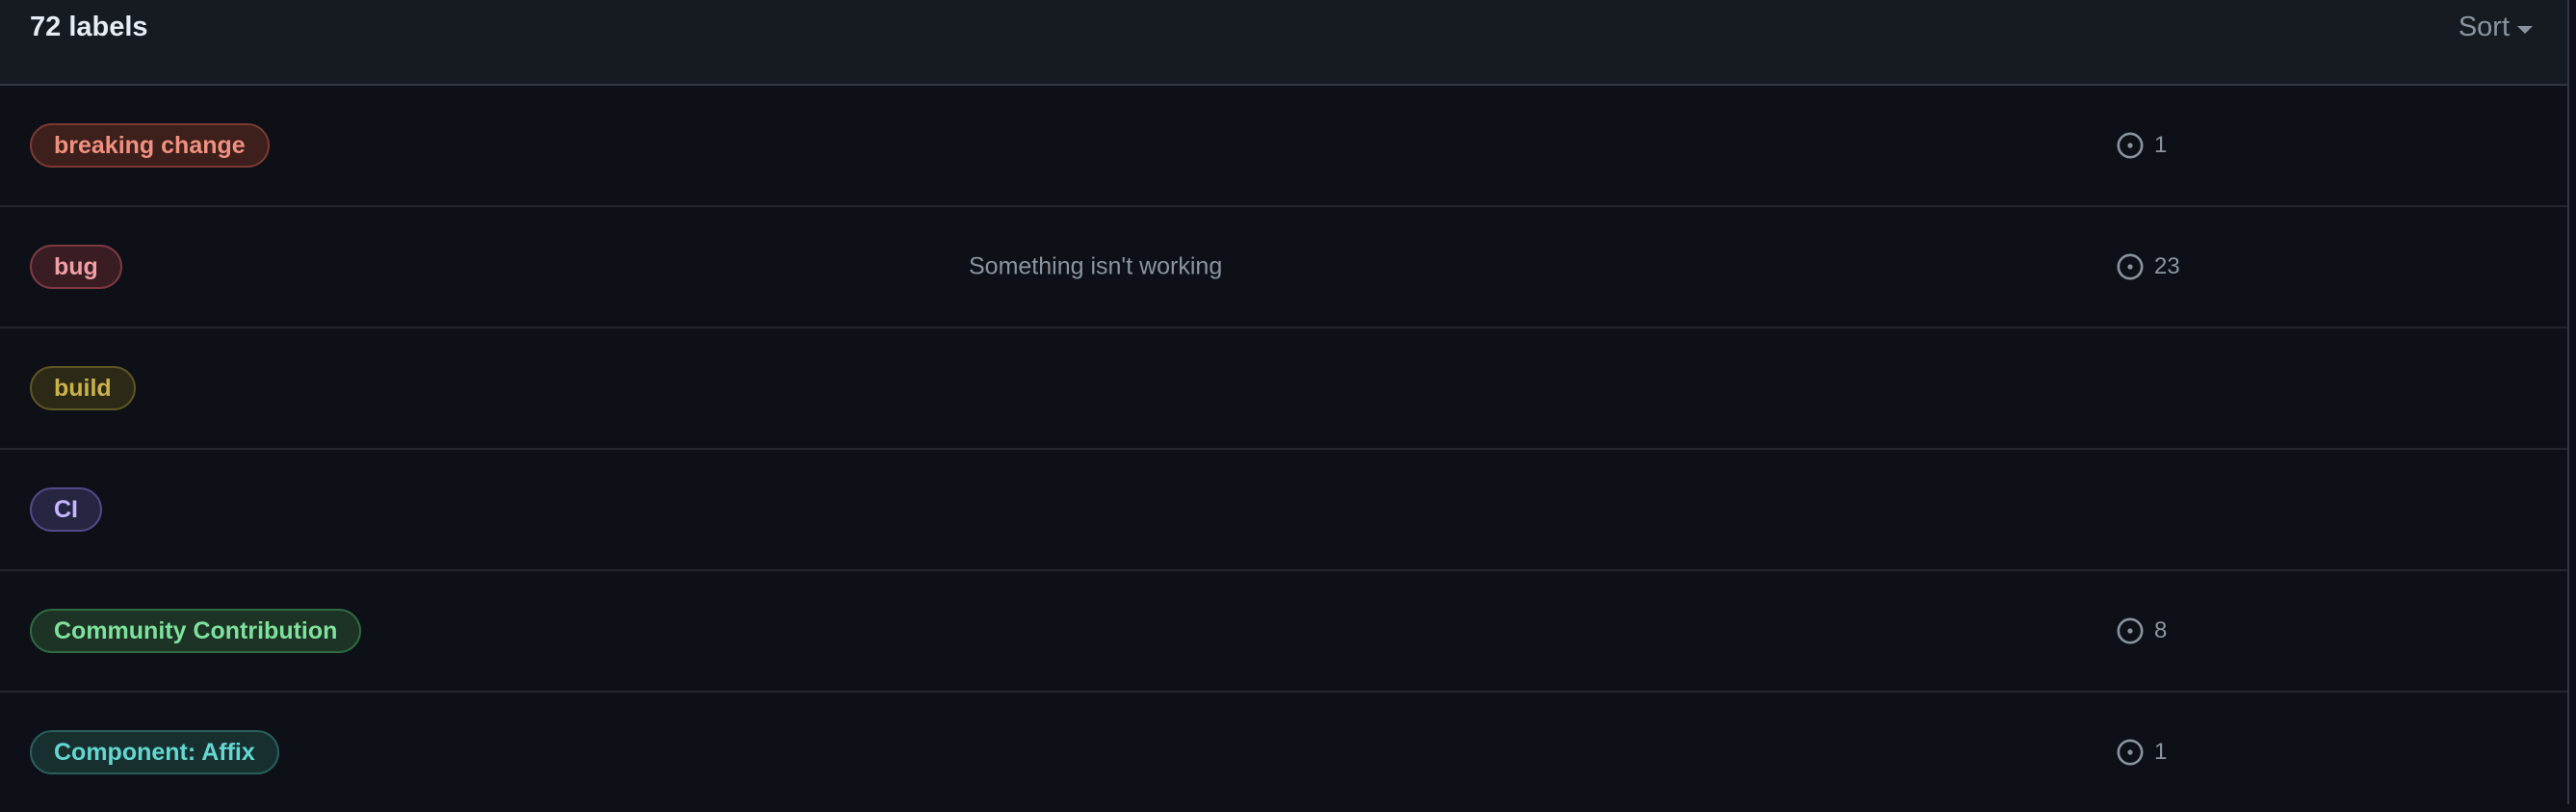 This screenshot has width=2576, height=812. What do you see at coordinates (196, 631) in the screenshot?
I see `label-pill: Community Contribution` at bounding box center [196, 631].